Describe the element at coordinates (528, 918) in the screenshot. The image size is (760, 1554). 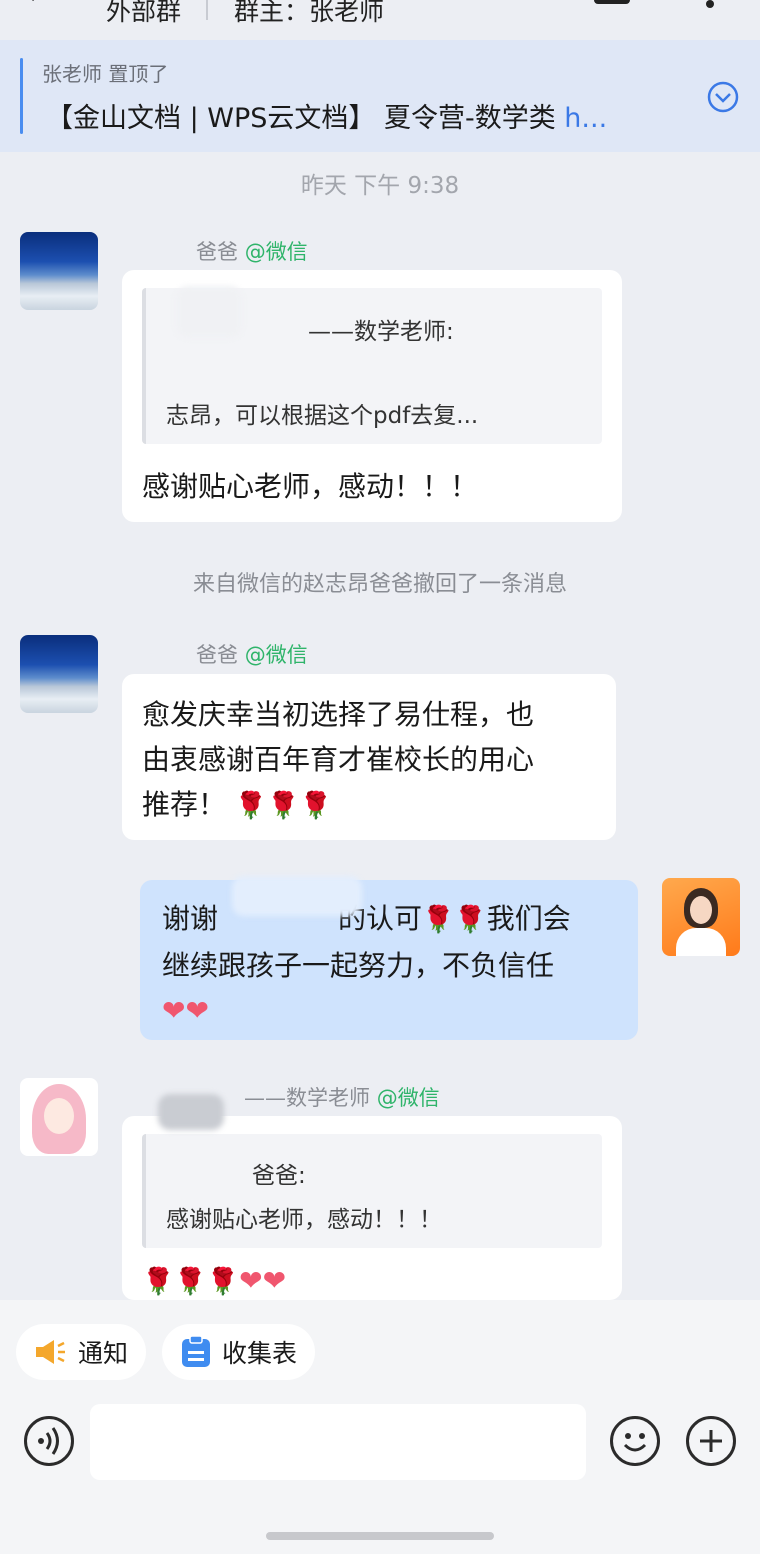
I see `message-fragment: 我们会` at that location.